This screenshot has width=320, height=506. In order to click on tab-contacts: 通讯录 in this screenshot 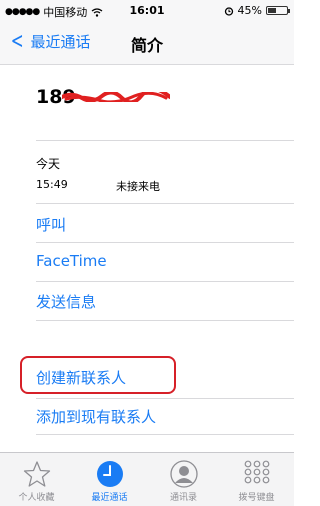, I will do `click(183, 479)`.